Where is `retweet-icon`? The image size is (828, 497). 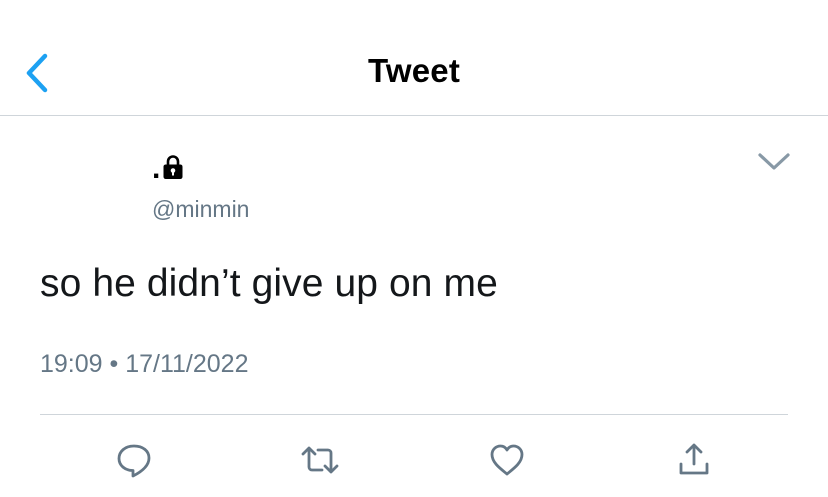 retweet-icon is located at coordinates (320, 460).